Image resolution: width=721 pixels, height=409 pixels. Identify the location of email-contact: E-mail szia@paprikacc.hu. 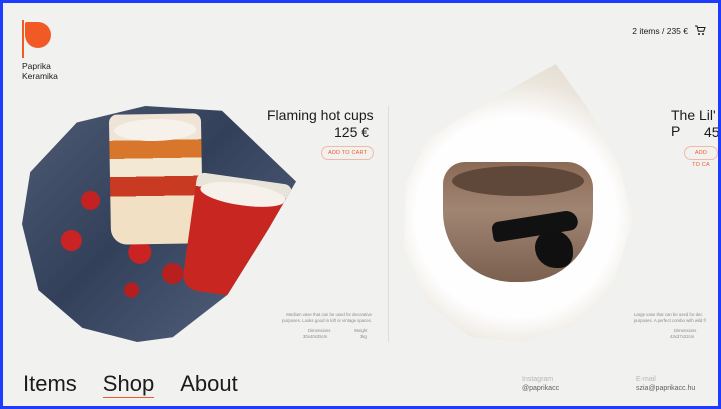
(665, 384).